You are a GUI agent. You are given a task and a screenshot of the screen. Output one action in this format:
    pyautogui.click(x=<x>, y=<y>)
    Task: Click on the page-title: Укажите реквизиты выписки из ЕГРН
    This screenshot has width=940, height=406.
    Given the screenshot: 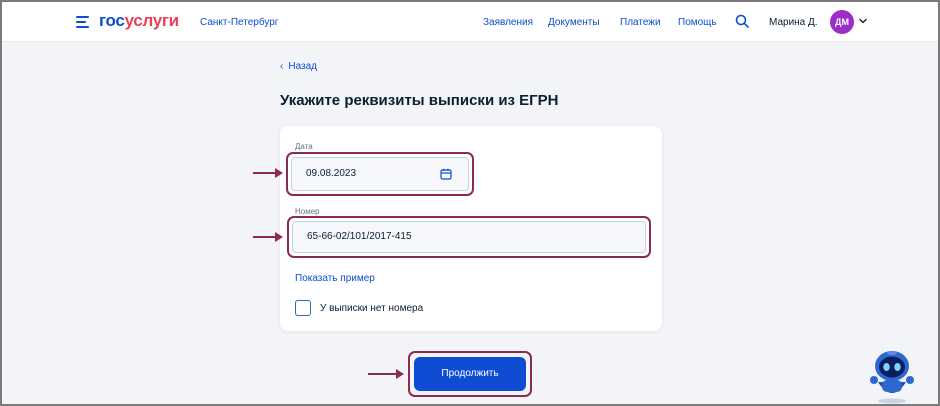 What is the action you would take?
    pyautogui.click(x=419, y=100)
    